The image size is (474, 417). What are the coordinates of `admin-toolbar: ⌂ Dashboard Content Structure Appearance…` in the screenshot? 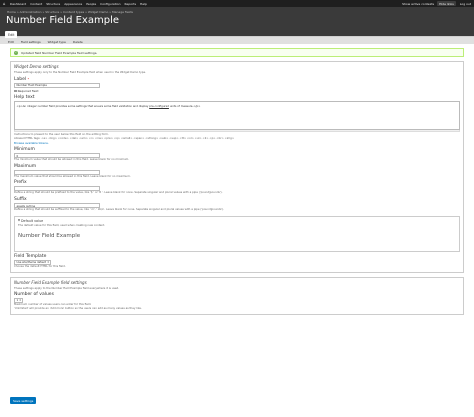 It's located at (237, 3).